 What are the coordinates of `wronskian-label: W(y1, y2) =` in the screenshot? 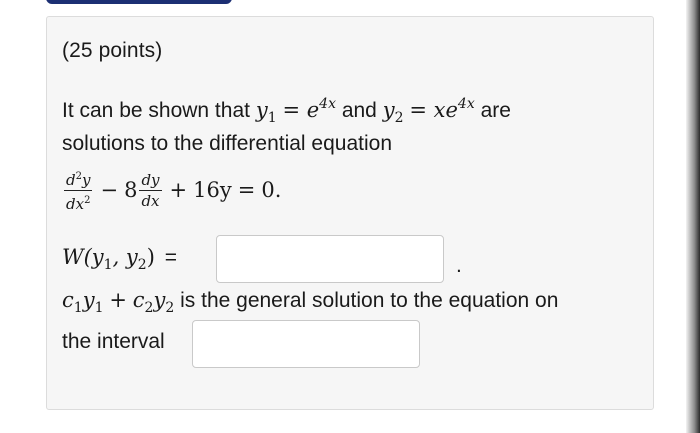 It's located at (120, 259).